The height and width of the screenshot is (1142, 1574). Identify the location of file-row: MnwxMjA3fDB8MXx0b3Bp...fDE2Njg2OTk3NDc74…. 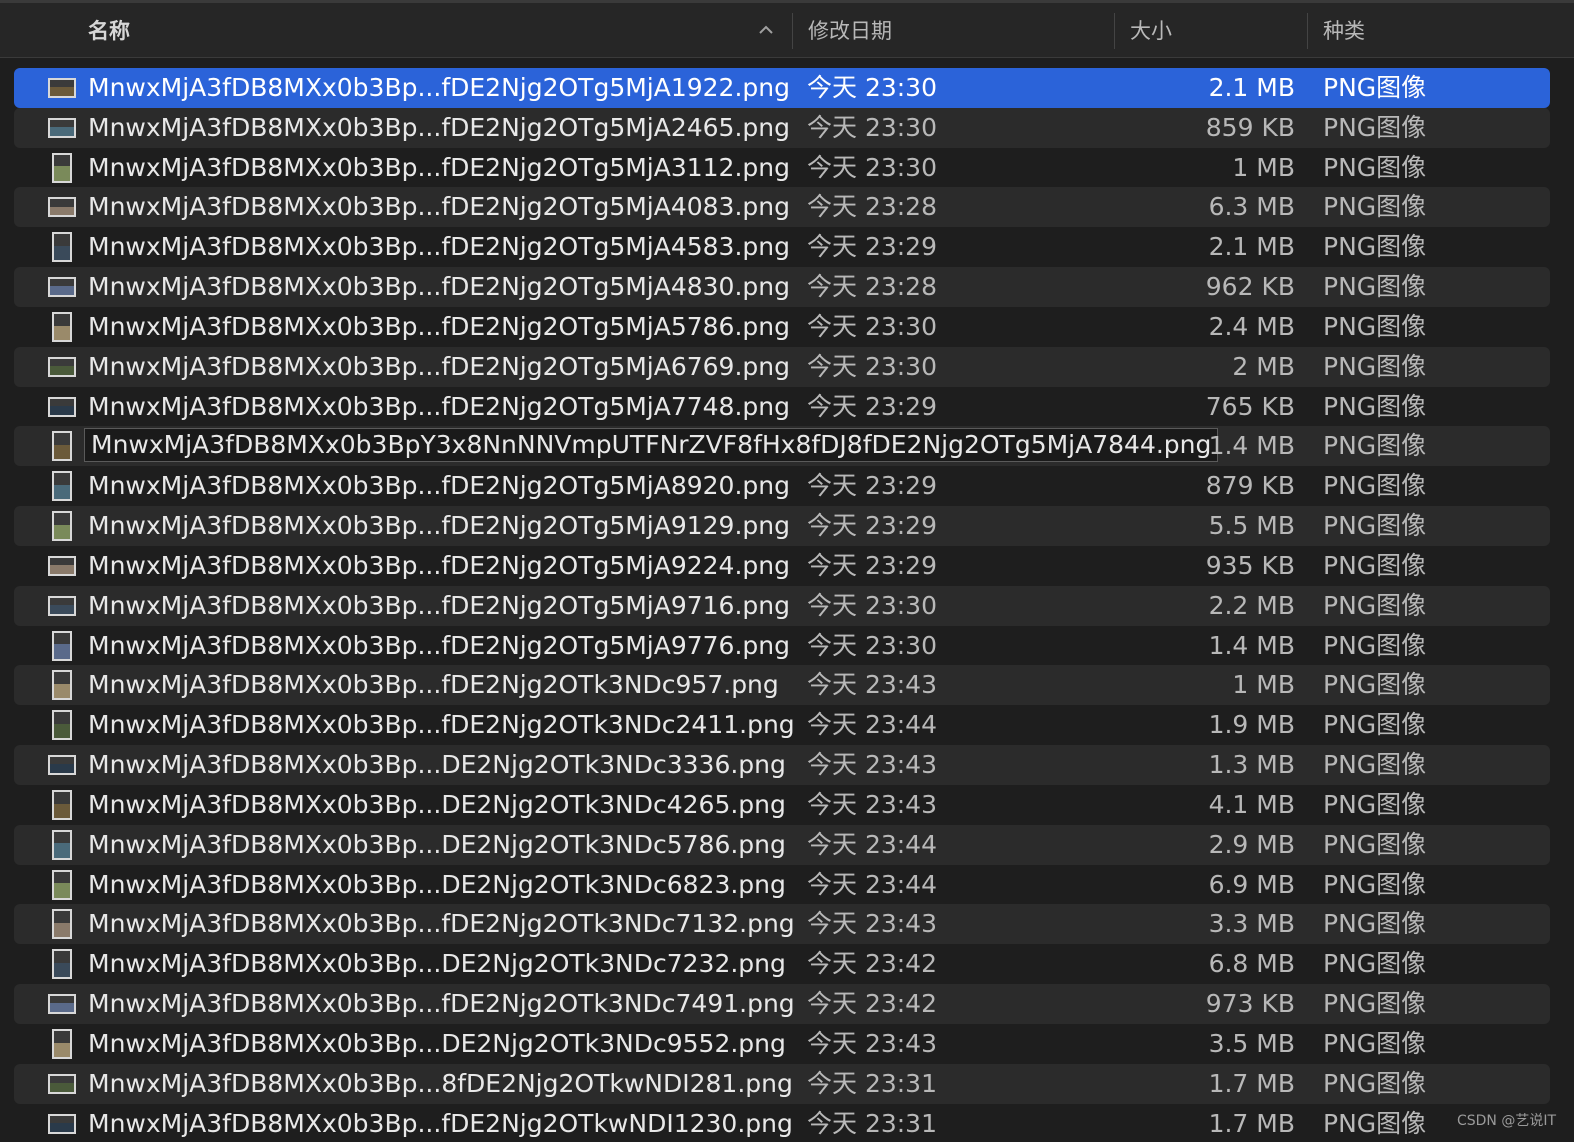
(782, 1004).